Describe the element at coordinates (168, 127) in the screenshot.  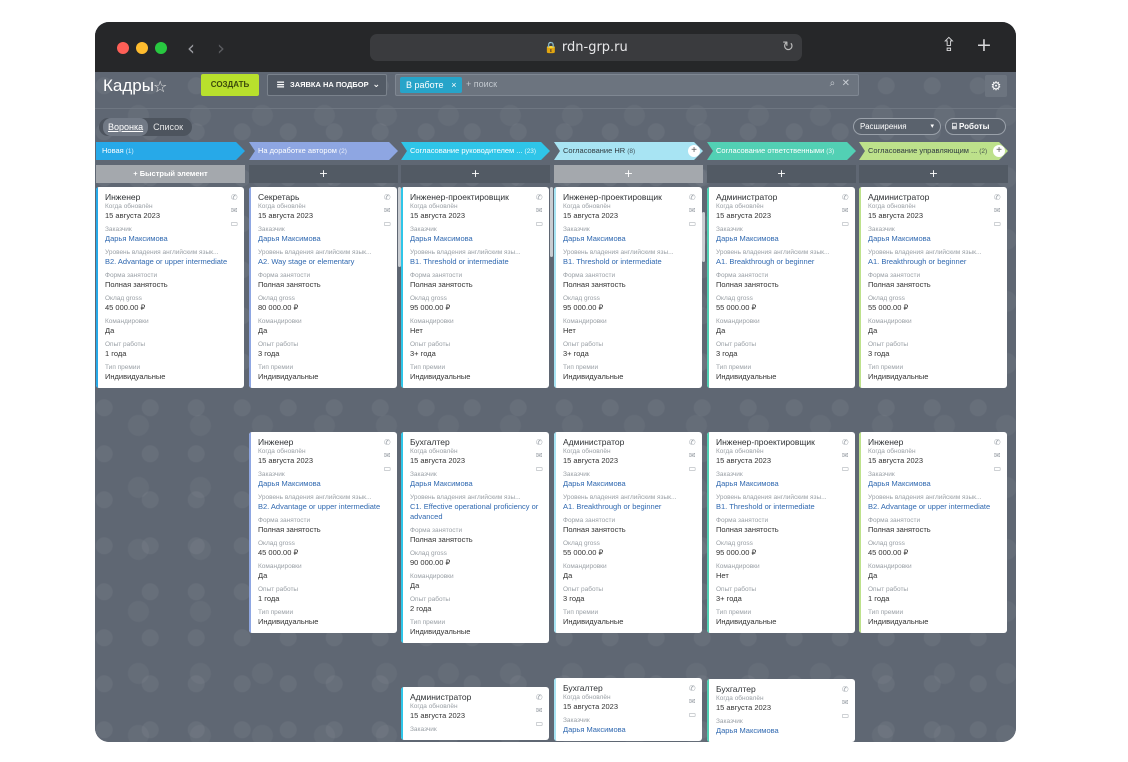
I see `view-list-tab: Список` at that location.